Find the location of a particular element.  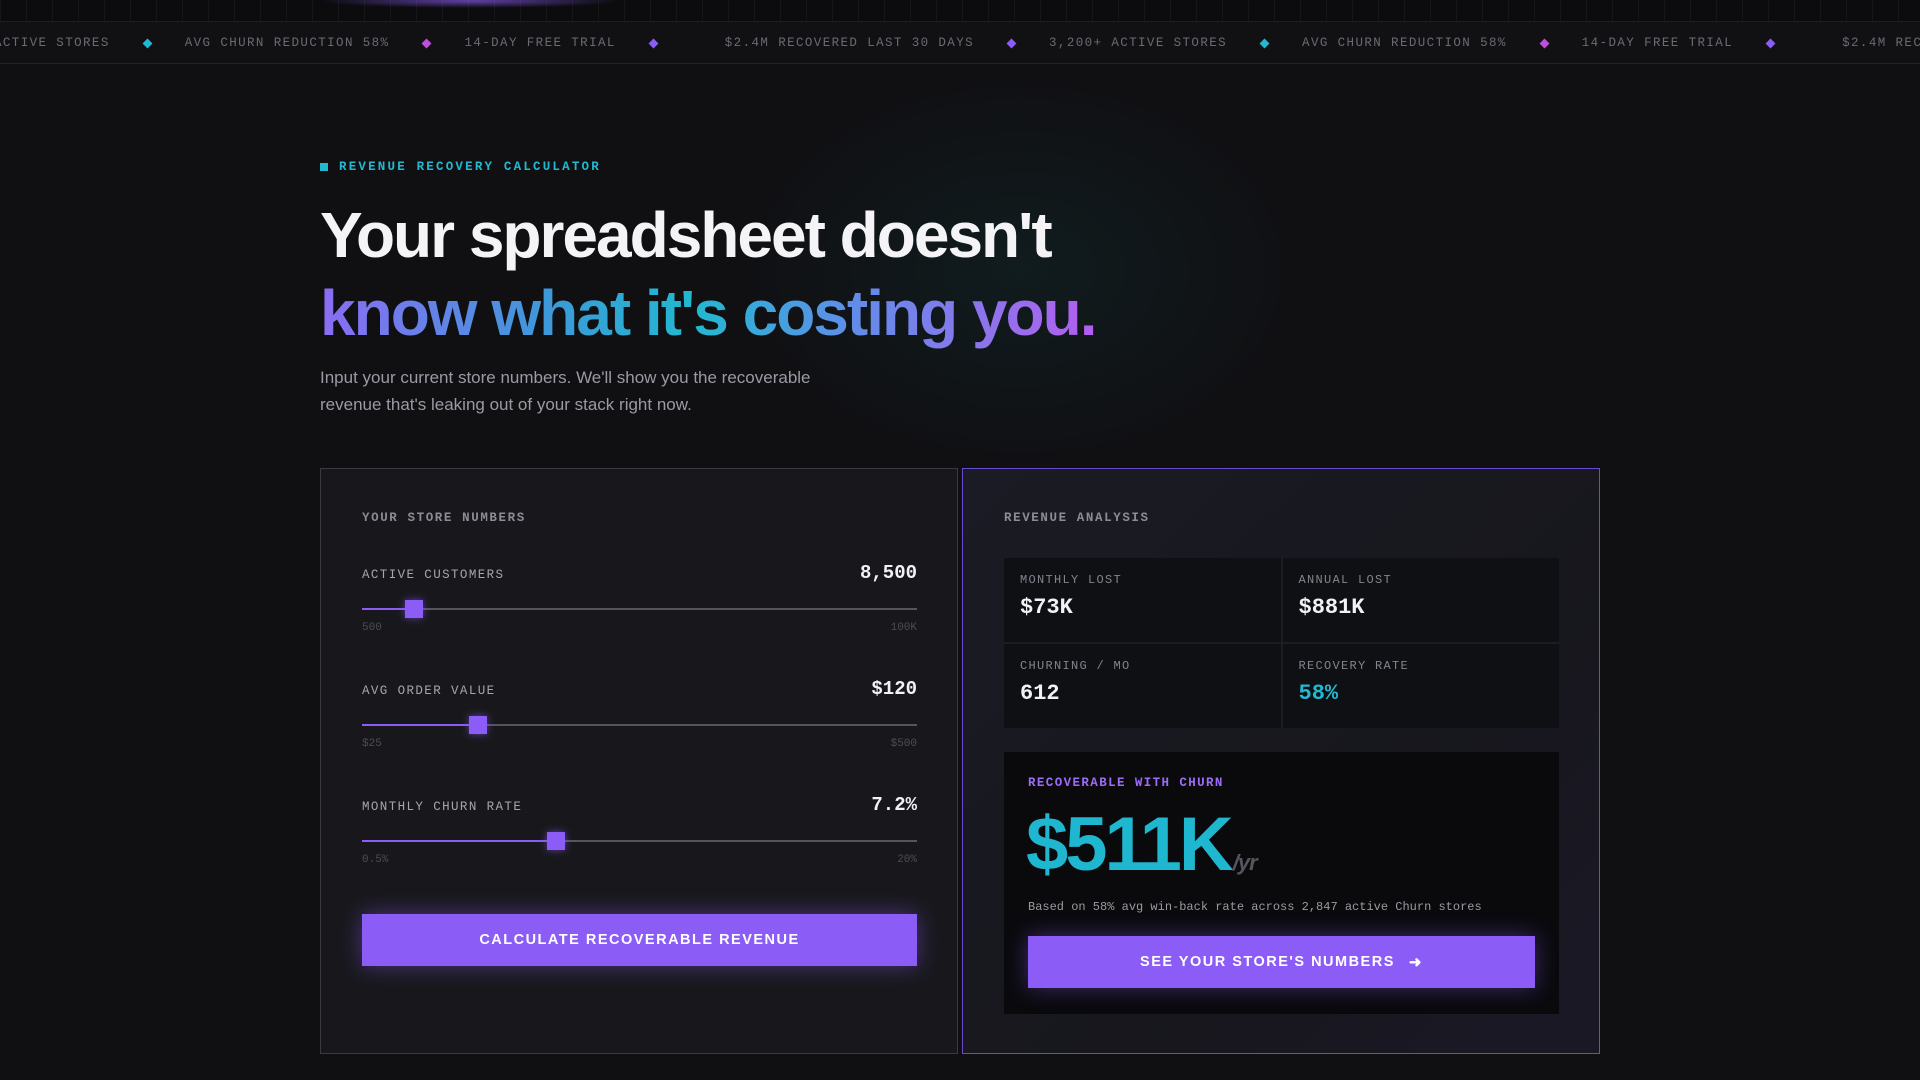

panel-title: YOUR STORE NUMBERS is located at coordinates (444, 518).